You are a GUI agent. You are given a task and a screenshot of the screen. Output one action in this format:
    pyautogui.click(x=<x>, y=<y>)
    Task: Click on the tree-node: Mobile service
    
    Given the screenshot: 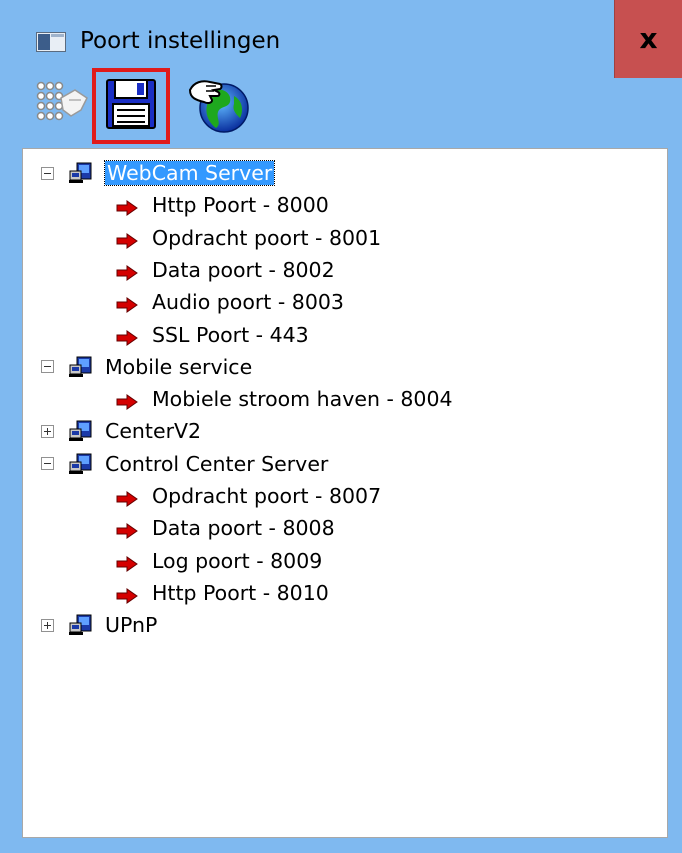 What is the action you would take?
    pyautogui.click(x=146, y=367)
    